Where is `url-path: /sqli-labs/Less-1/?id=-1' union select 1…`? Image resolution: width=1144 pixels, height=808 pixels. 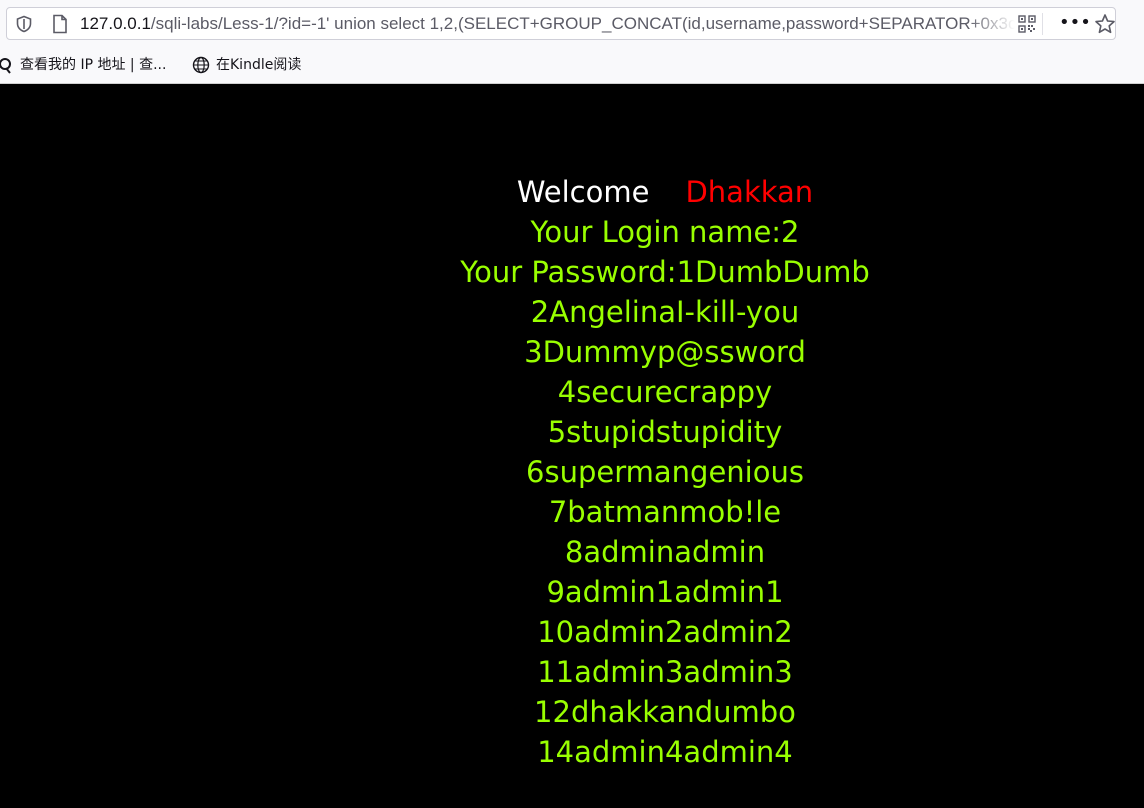
url-path: /sqli-labs/Less-1/?id=-1' union select 1… is located at coordinates (582, 23).